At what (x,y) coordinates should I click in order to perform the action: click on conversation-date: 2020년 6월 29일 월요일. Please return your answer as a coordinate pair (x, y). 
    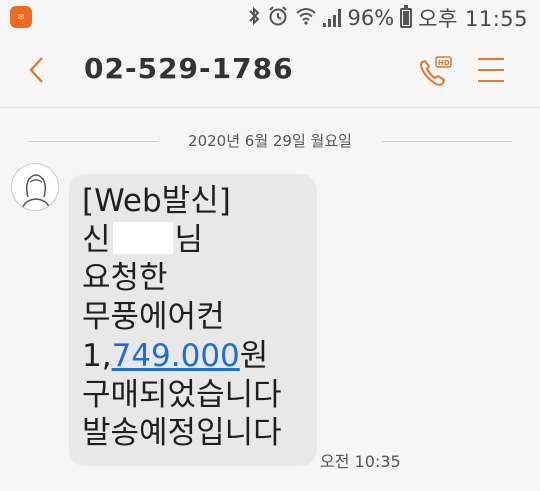
    Looking at the image, I should click on (270, 141).